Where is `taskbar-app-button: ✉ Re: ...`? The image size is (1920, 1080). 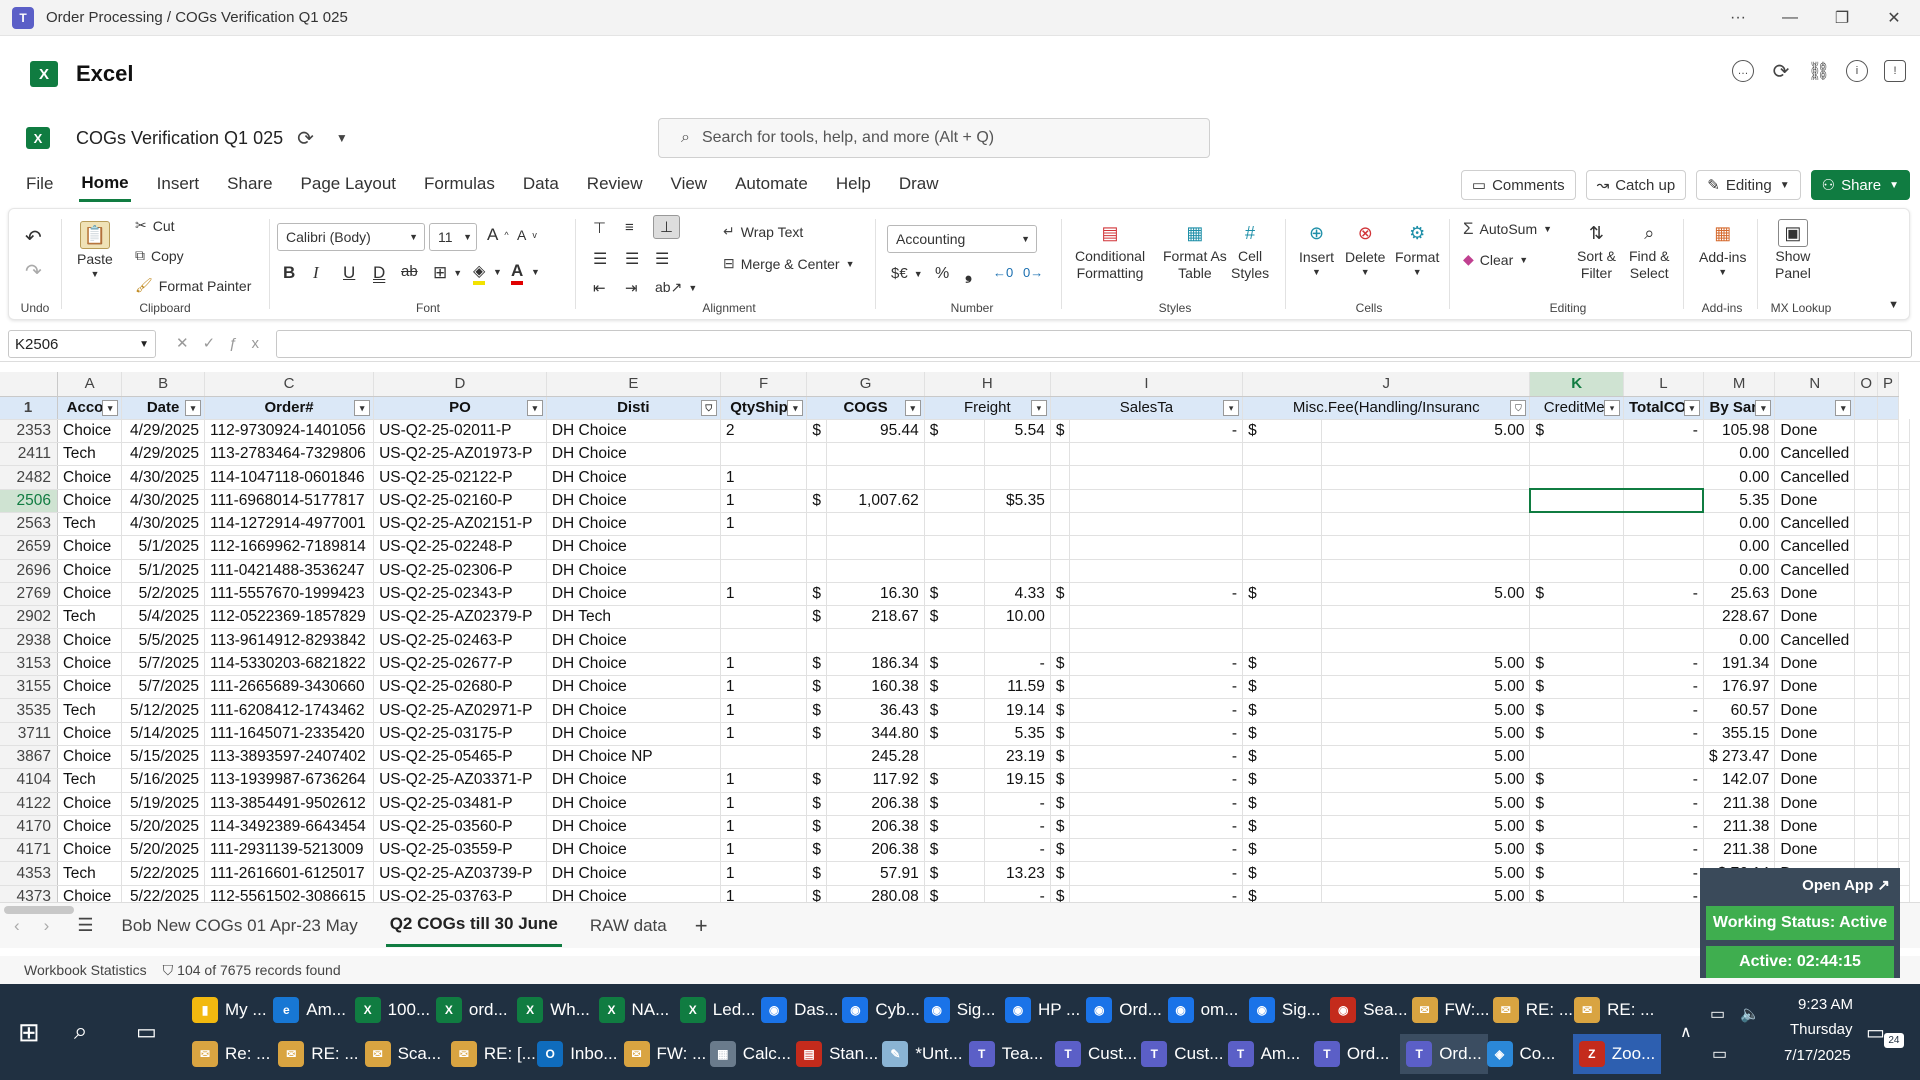 taskbar-app-button: ✉ Re: ... is located at coordinates (231, 1054).